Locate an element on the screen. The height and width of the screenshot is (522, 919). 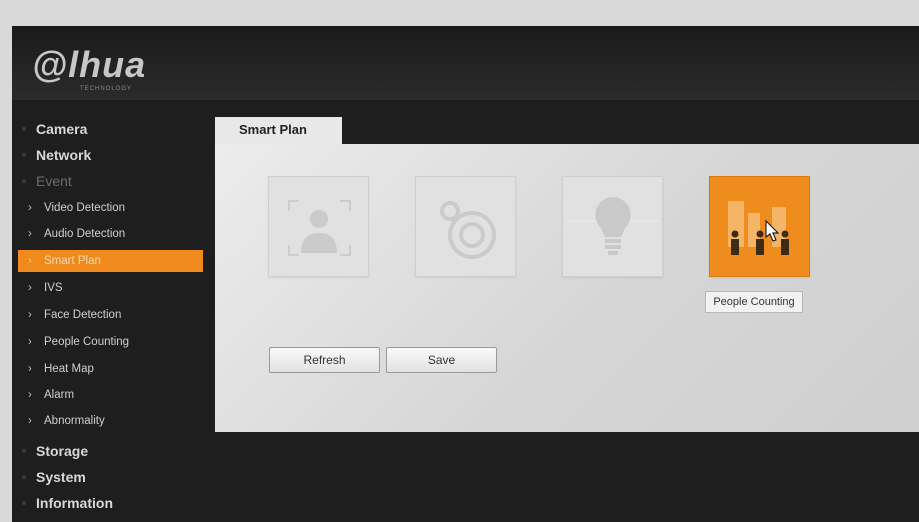
sidebar-item-alarm: › Alarm is located at coordinates (116, 395).